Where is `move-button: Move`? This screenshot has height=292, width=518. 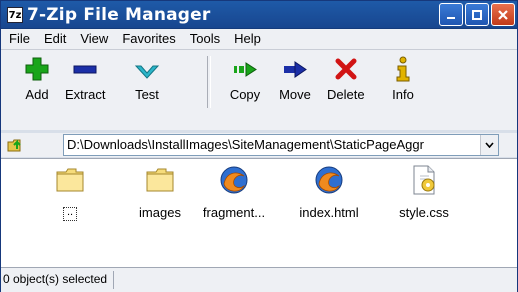 move-button: Move is located at coordinates (295, 76).